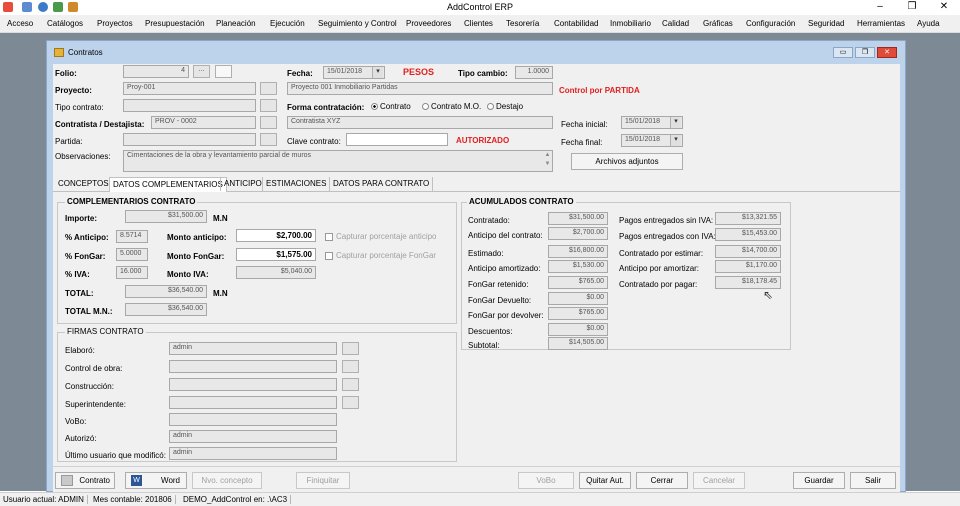 Image resolution: width=960 pixels, height=506 pixels. What do you see at coordinates (599, 90) in the screenshot?
I see `control-por-label: Control por PARTIDA` at bounding box center [599, 90].